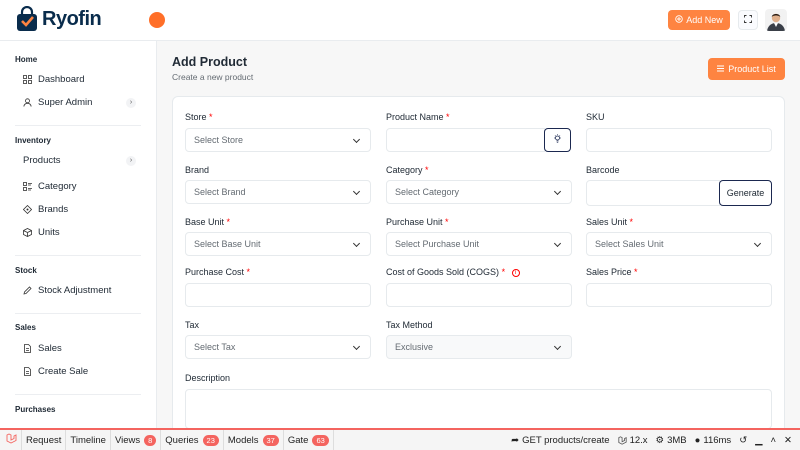 The height and width of the screenshot is (450, 800). Describe the element at coordinates (653, 193) in the screenshot. I see `barcode-input` at that location.